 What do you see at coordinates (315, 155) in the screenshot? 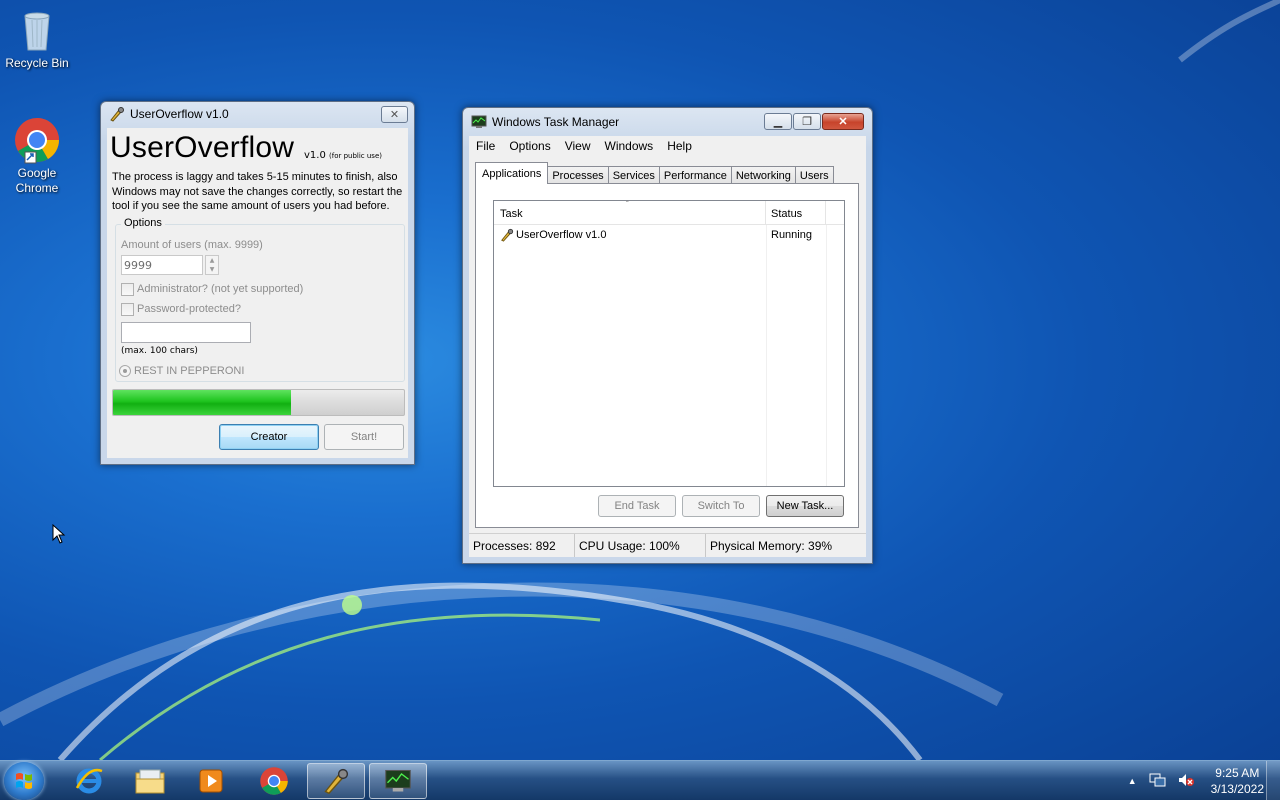
I see `app-version: v1.0` at bounding box center [315, 155].